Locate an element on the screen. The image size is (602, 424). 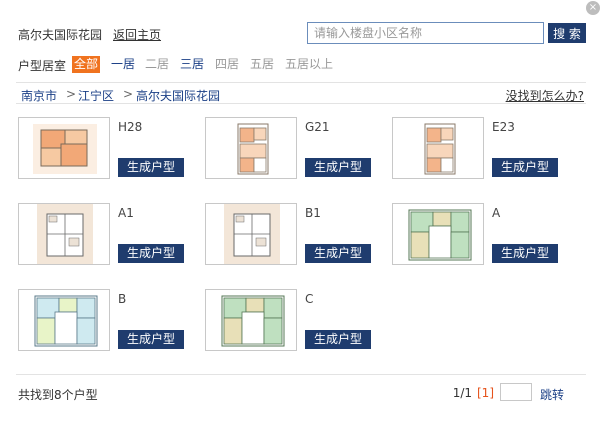
floorplan-card: B 生成户型 is located at coordinates (108, 321).